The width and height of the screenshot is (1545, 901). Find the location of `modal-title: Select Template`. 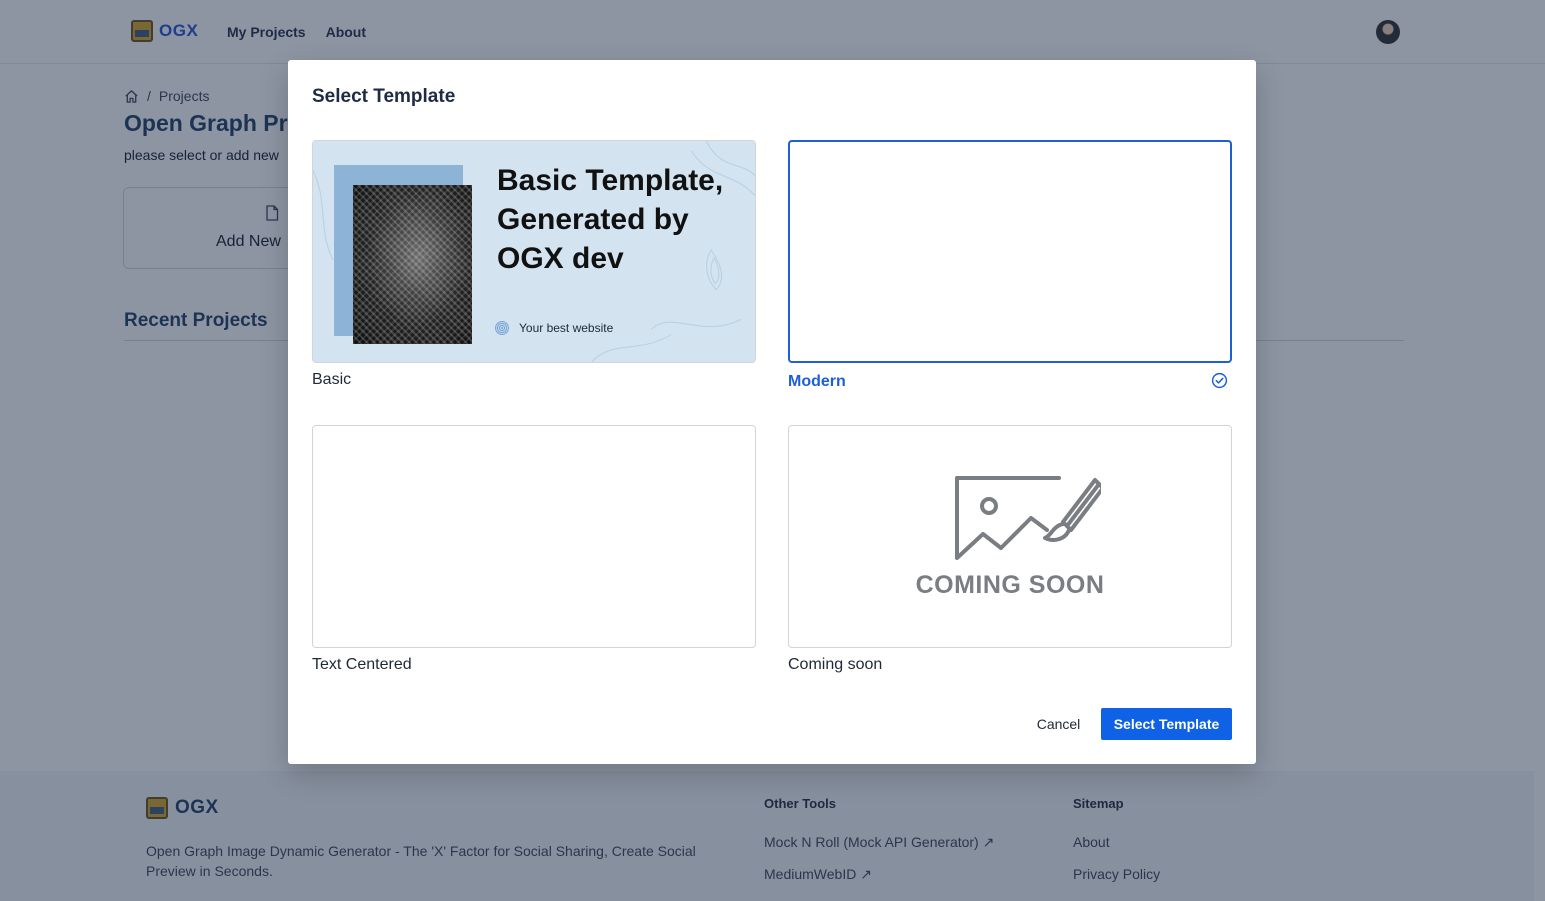

modal-title: Select Template is located at coordinates (384, 96).